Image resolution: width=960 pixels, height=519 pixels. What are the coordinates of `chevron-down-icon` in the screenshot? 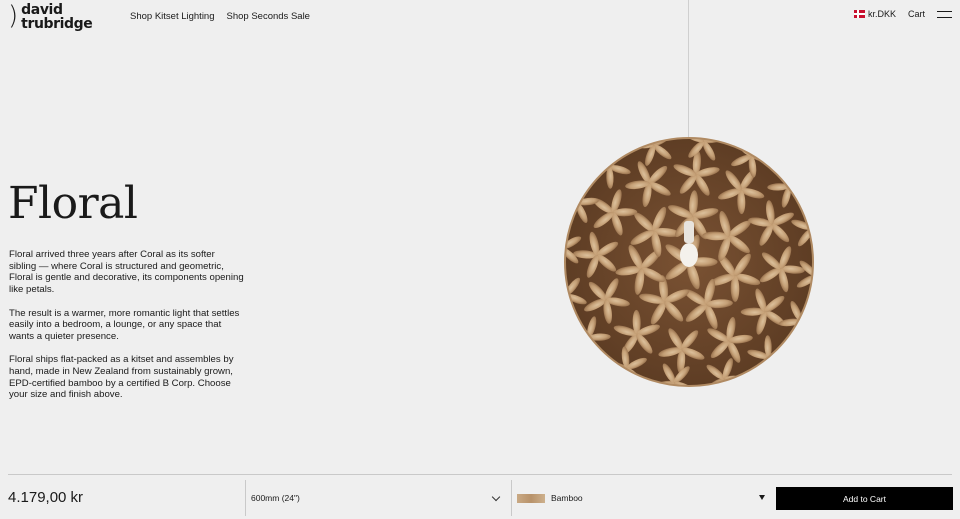 It's located at (496, 497).